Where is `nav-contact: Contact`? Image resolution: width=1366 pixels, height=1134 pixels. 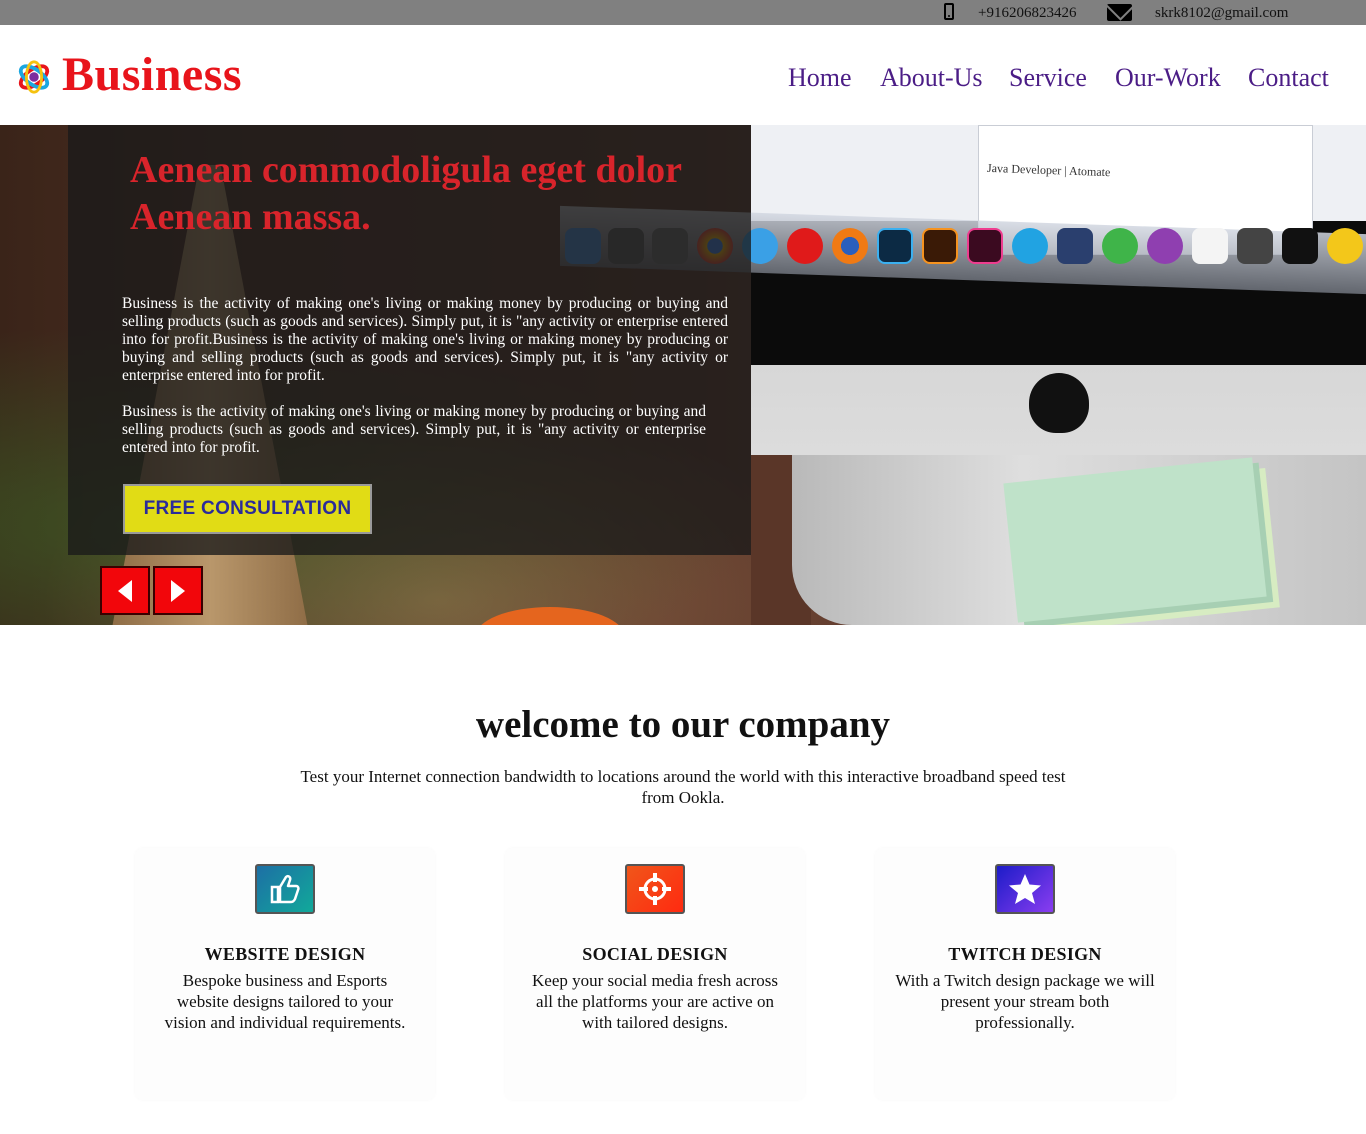
nav-contact: Contact is located at coordinates (1288, 78).